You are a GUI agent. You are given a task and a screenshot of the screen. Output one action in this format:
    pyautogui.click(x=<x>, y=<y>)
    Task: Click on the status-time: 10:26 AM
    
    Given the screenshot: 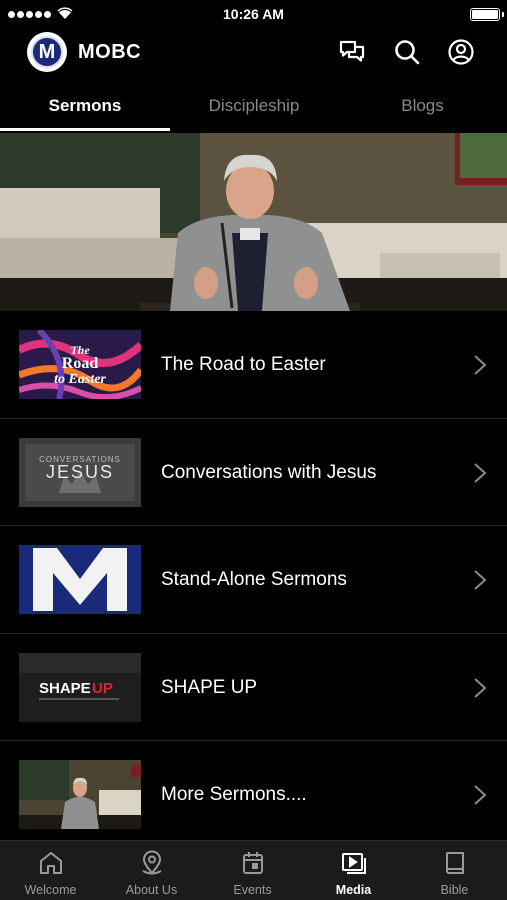 What is the action you would take?
    pyautogui.click(x=253, y=14)
    